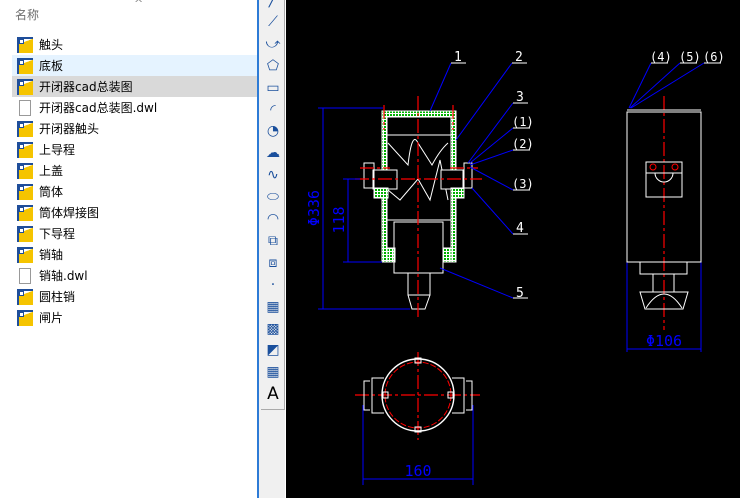 The height and width of the screenshot is (502, 740). What do you see at coordinates (273, 219) in the screenshot?
I see `ellipse-arc-icon: ◠` at bounding box center [273, 219].